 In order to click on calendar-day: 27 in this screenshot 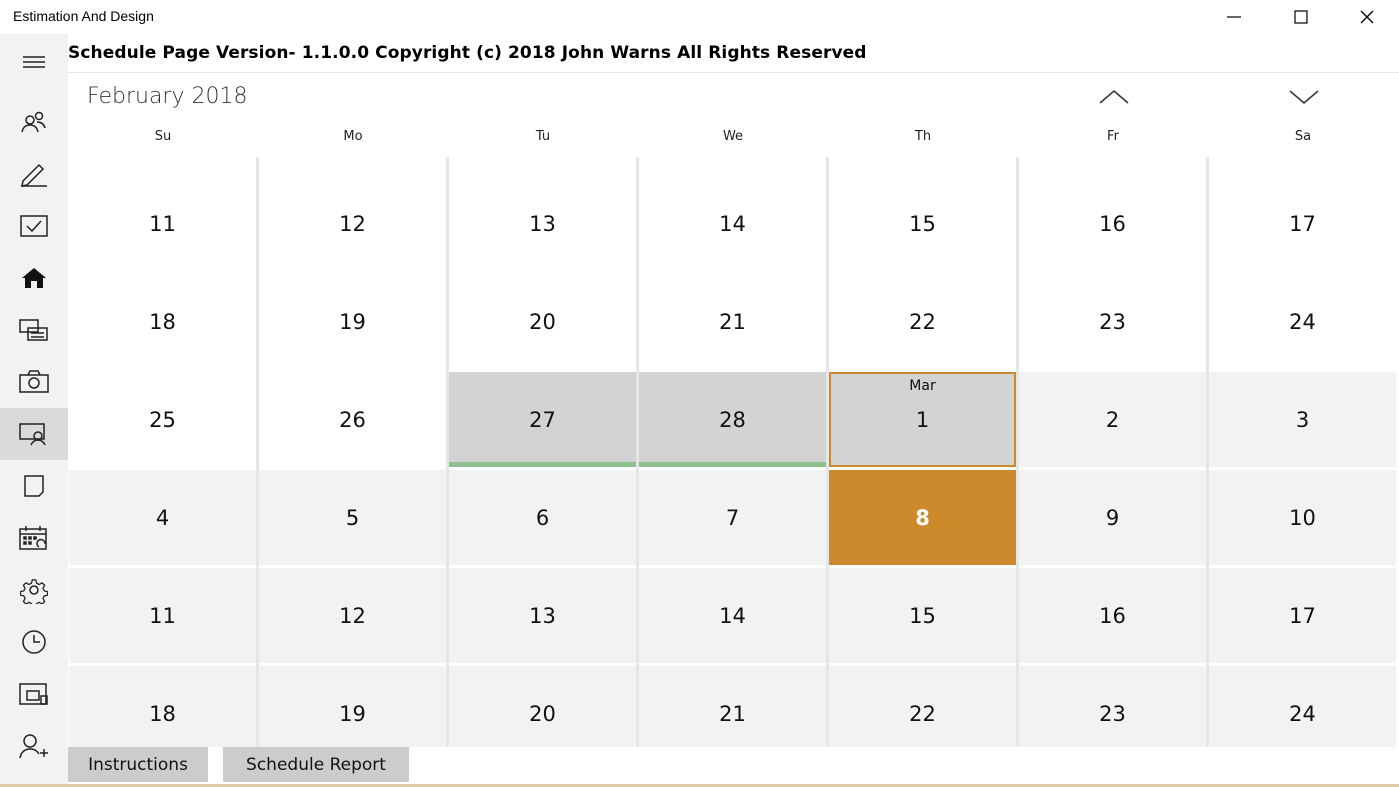, I will do `click(542, 419)`.